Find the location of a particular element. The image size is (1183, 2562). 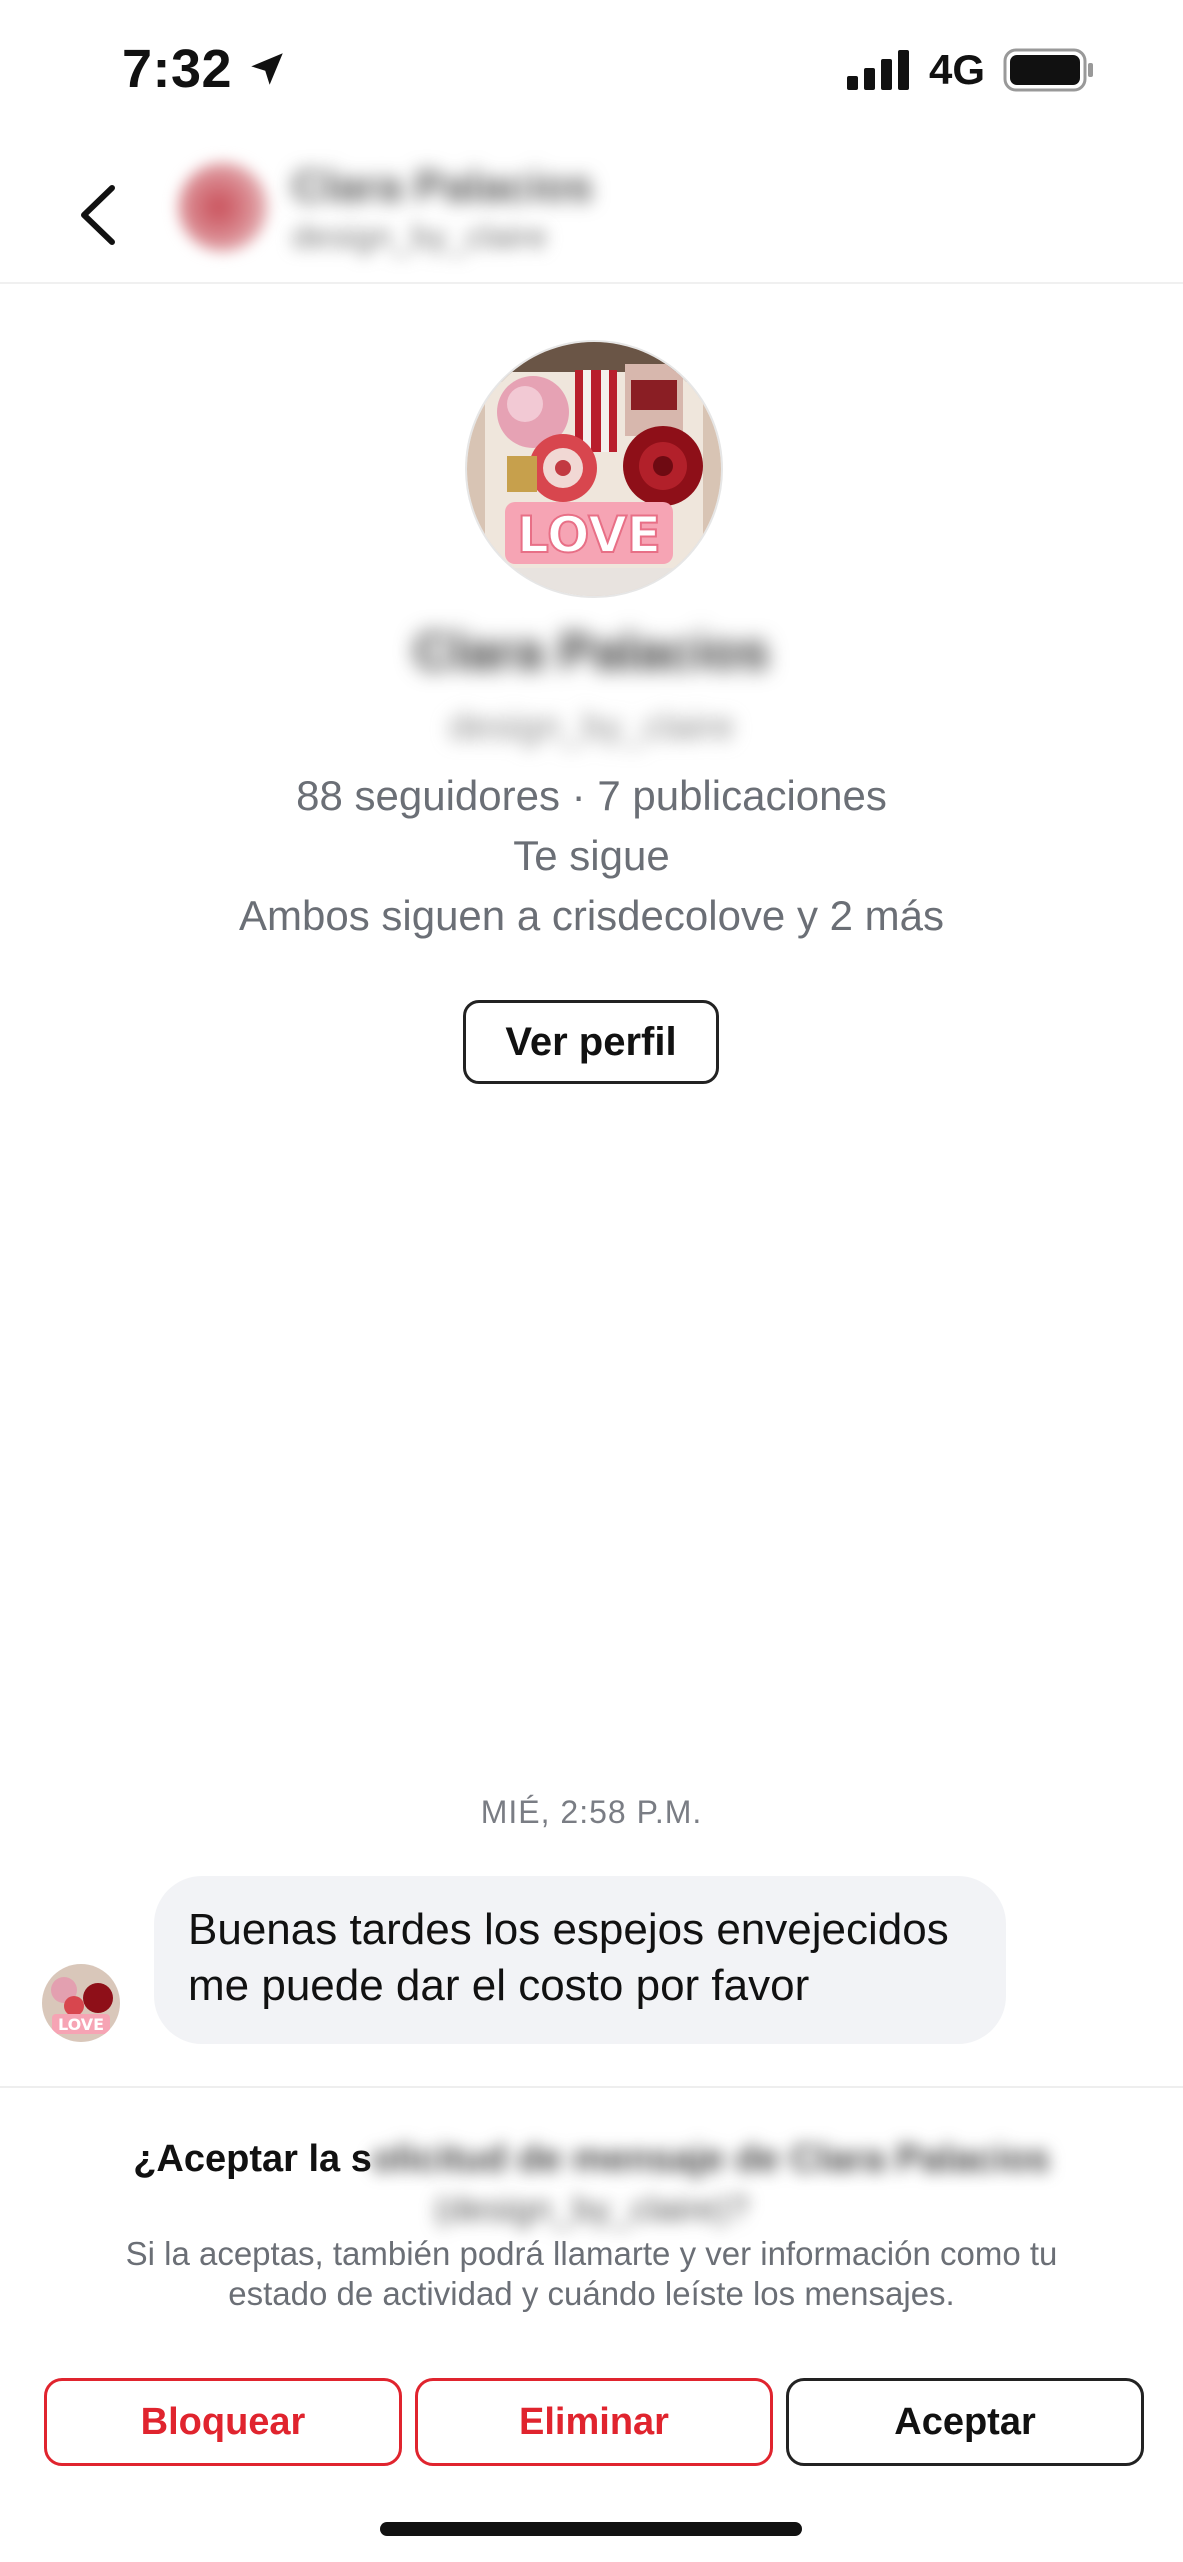

block-button: Bloquear is located at coordinates (223, 2422).